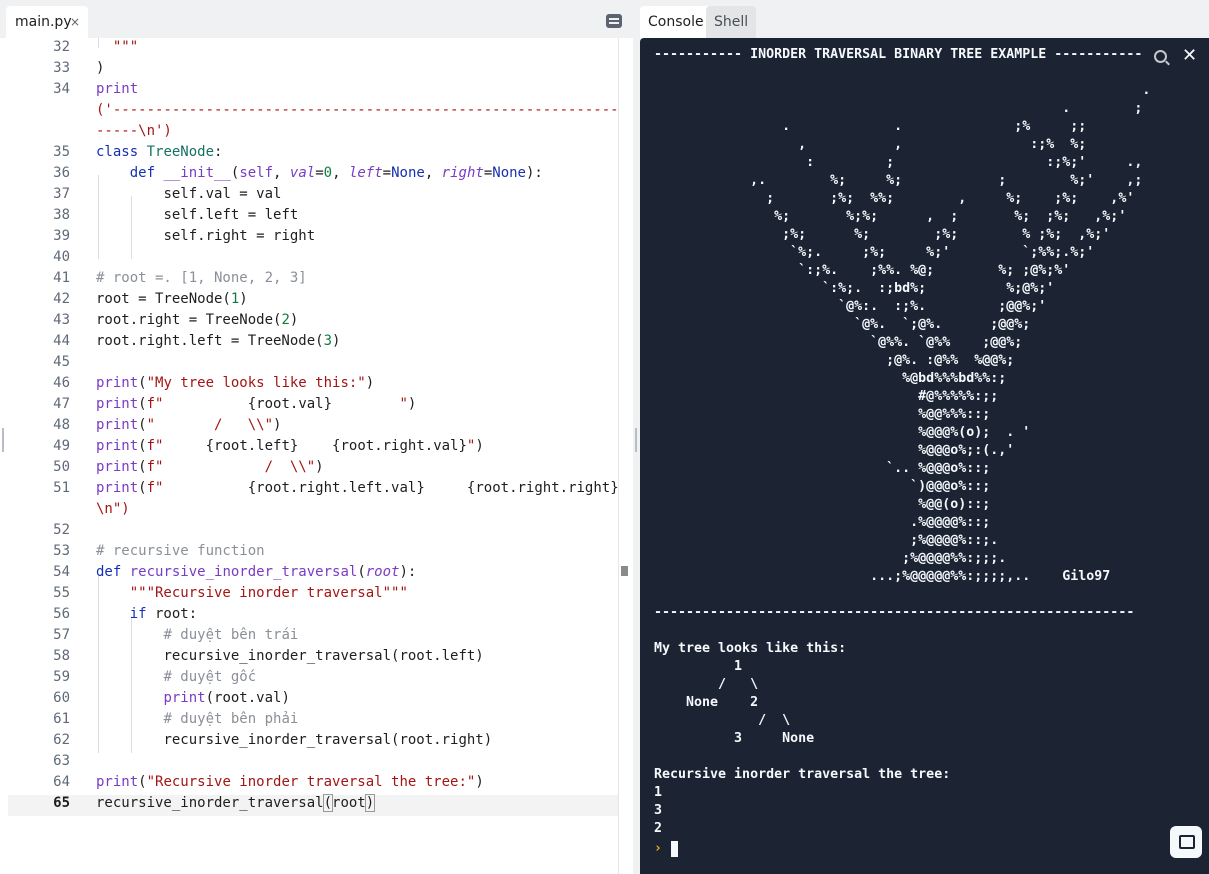 The width and height of the screenshot is (1209, 874). Describe the element at coordinates (61, 803) in the screenshot. I see `line-number: 65` at that location.